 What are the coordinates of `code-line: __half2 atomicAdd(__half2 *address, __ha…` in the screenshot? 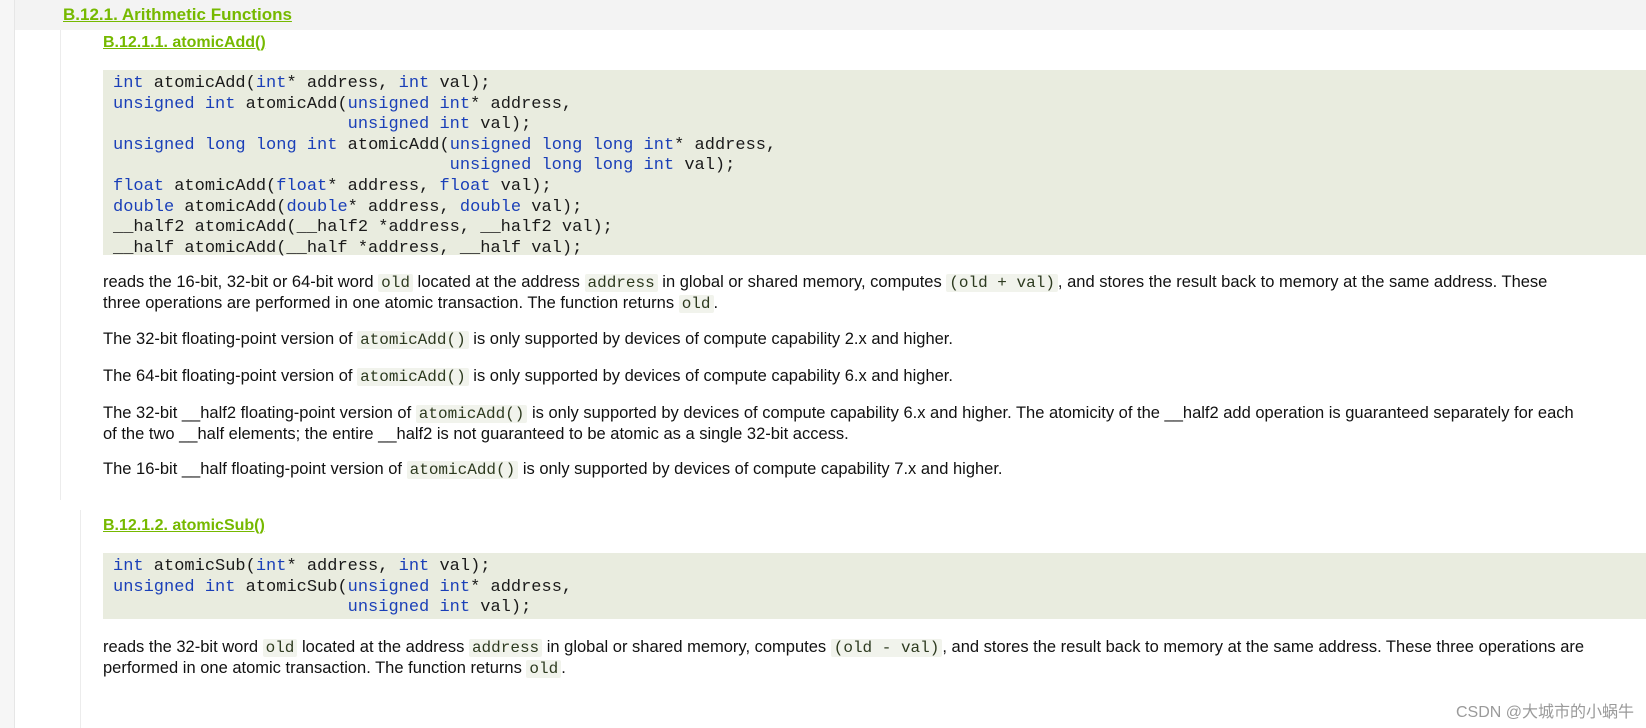 It's located at (879, 228).